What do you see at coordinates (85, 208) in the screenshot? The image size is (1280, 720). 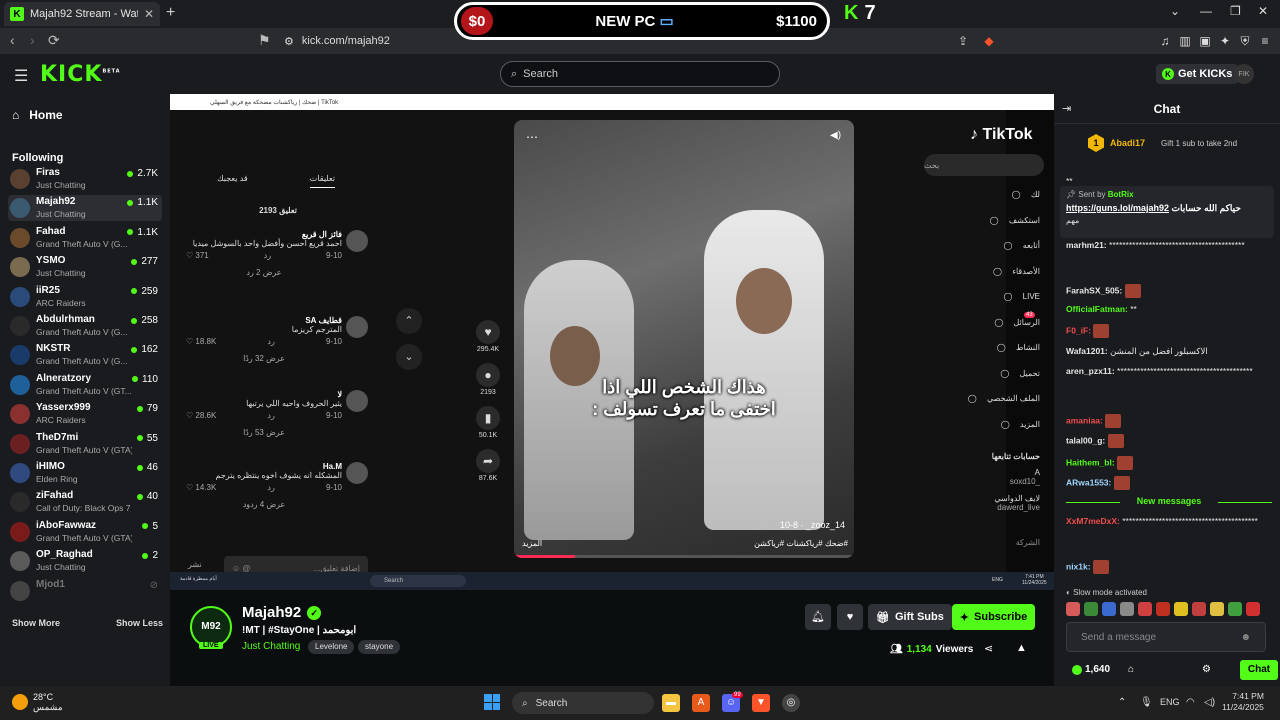 I see `sidebar-channel: Majah92 Just Chatting 1.1K` at bounding box center [85, 208].